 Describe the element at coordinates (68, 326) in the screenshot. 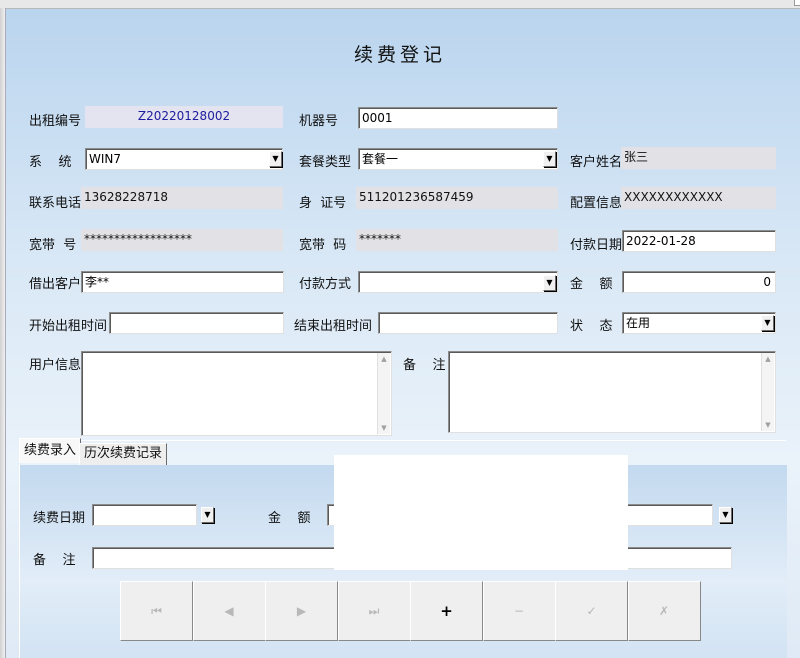

I see `start-time-label: 开始出租时间` at that location.